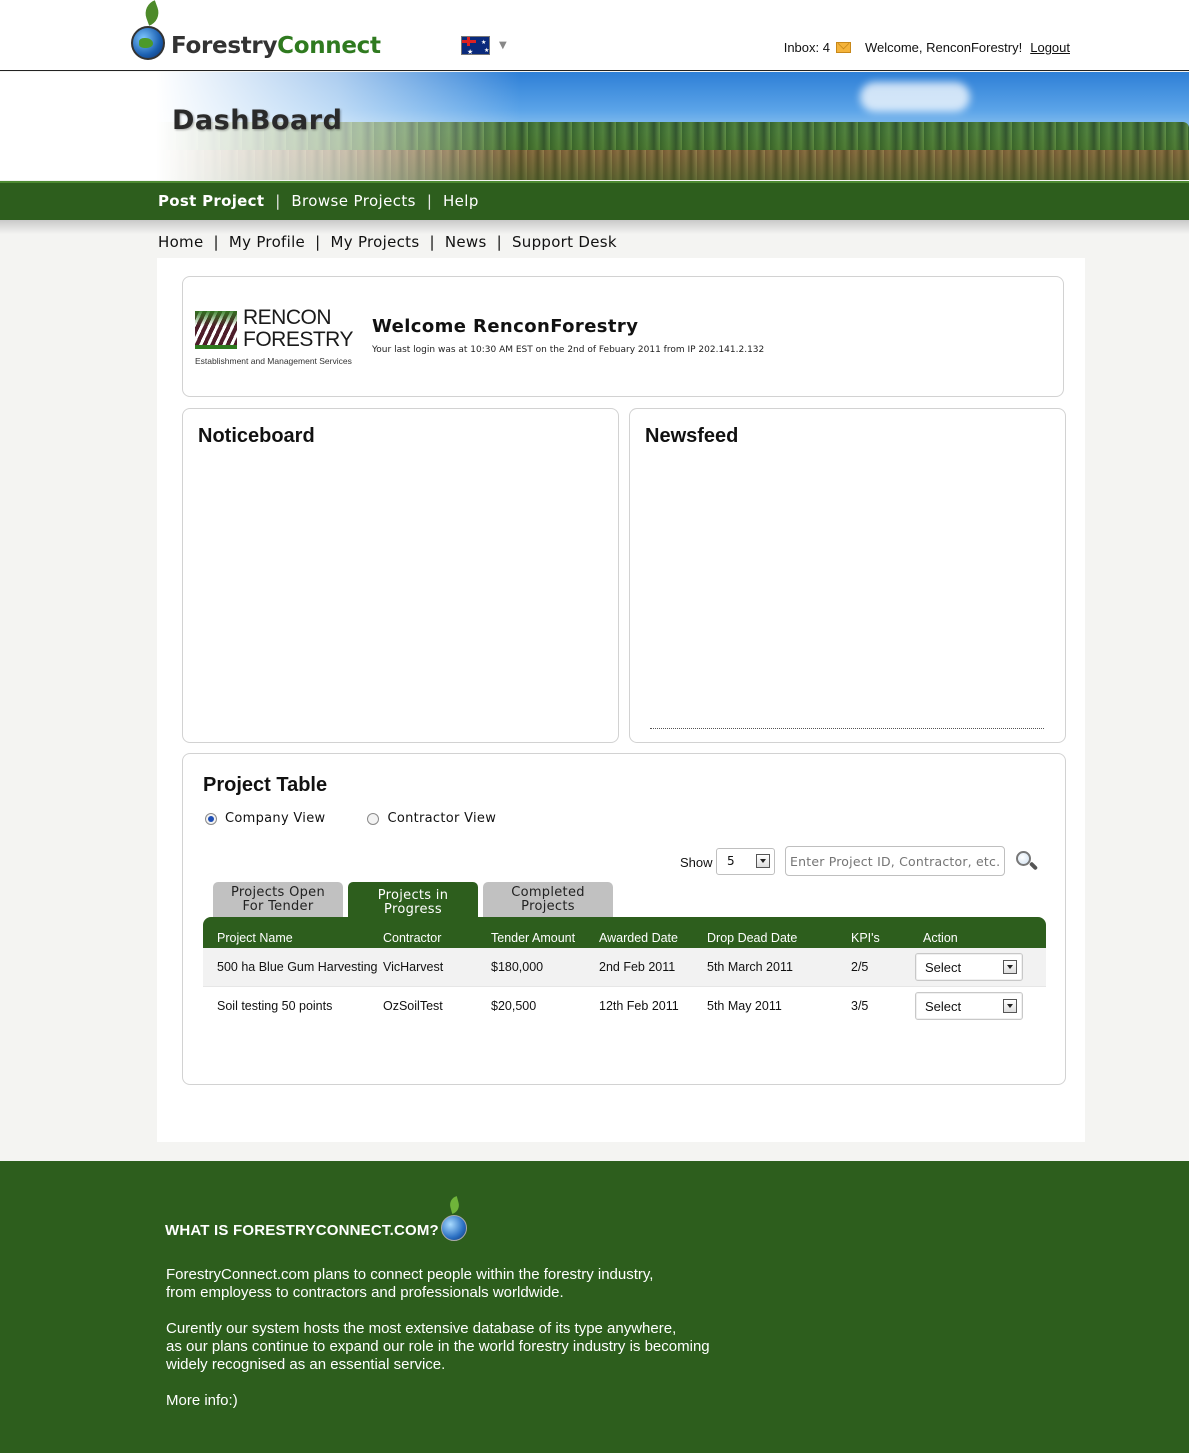 The width and height of the screenshot is (1189, 1453). I want to click on column-awarded-date: Awarded Date, so click(653, 938).